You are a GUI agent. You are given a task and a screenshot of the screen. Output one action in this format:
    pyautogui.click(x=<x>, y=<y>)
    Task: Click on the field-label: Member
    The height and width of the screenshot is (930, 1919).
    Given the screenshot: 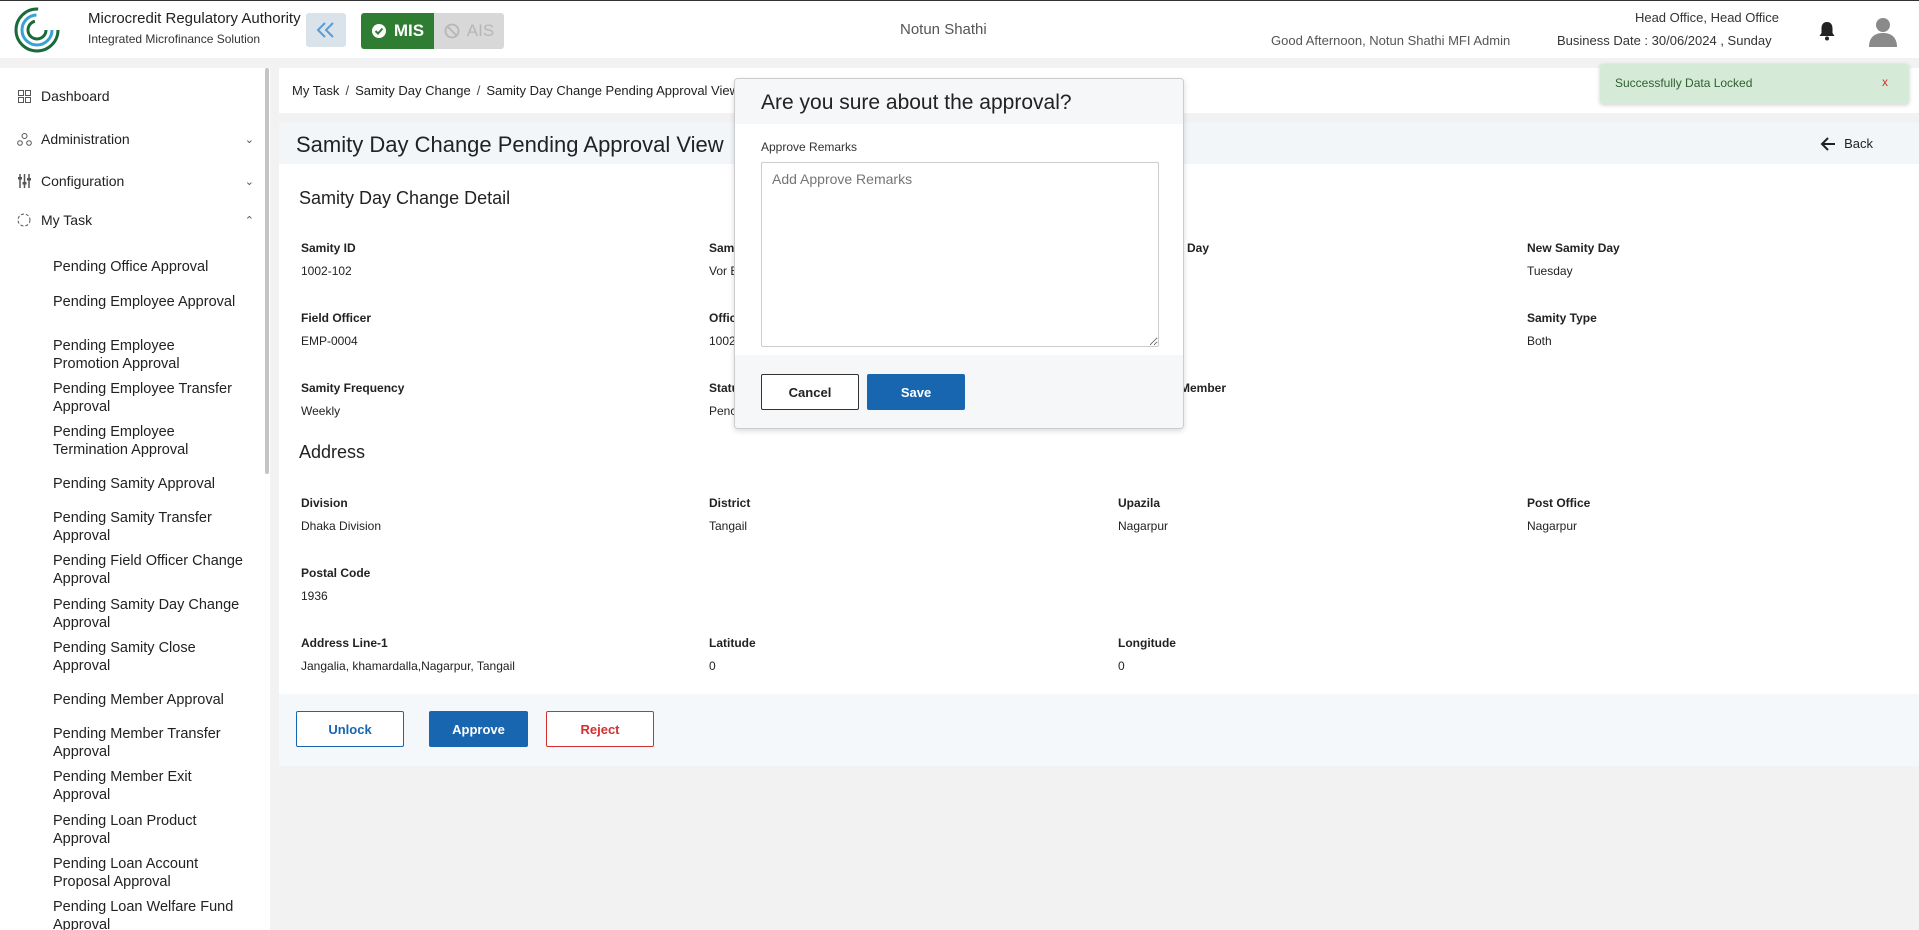 What is the action you would take?
    pyautogui.click(x=1203, y=388)
    